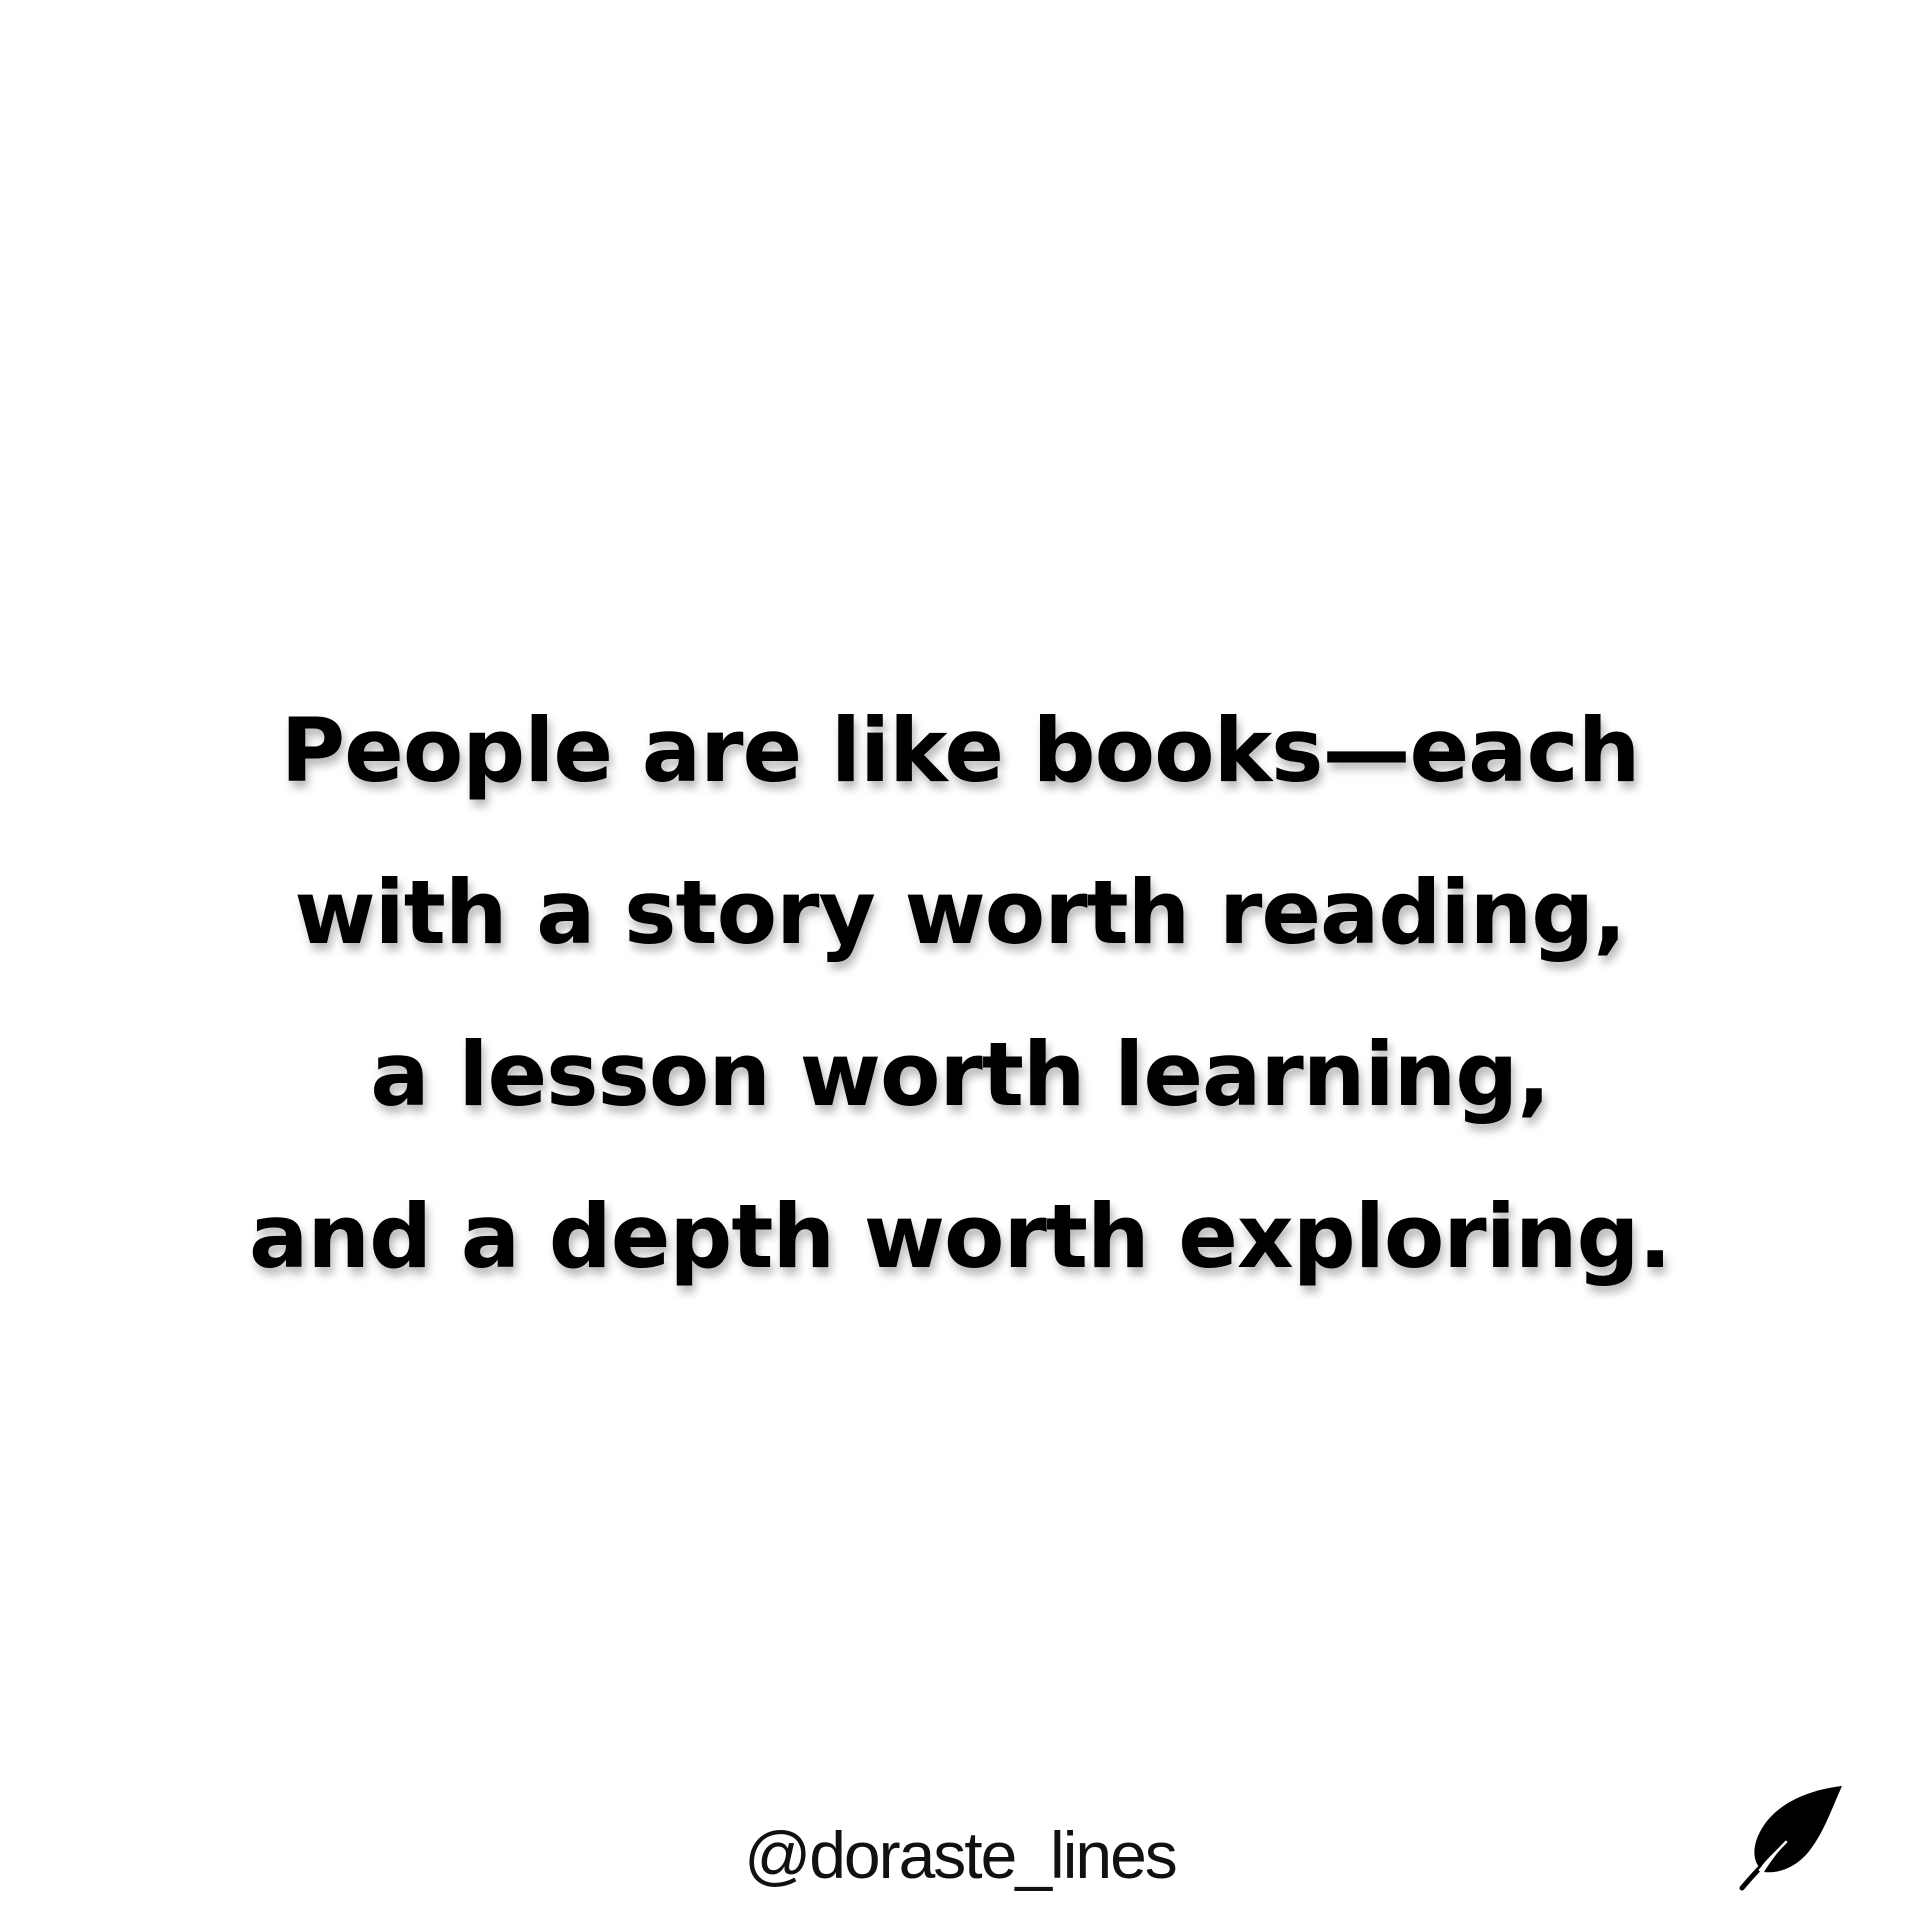 This screenshot has width=1920, height=1920. Describe the element at coordinates (960, 1074) in the screenshot. I see `quote-line-3: a lesson worth learning,` at that location.